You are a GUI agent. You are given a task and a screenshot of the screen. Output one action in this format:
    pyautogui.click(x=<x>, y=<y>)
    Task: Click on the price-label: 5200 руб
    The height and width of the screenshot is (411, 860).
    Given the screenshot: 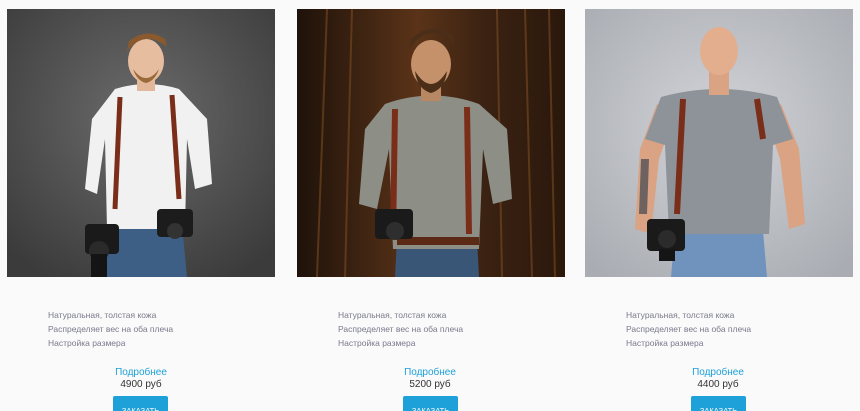 What is the action you would take?
    pyautogui.click(x=430, y=384)
    